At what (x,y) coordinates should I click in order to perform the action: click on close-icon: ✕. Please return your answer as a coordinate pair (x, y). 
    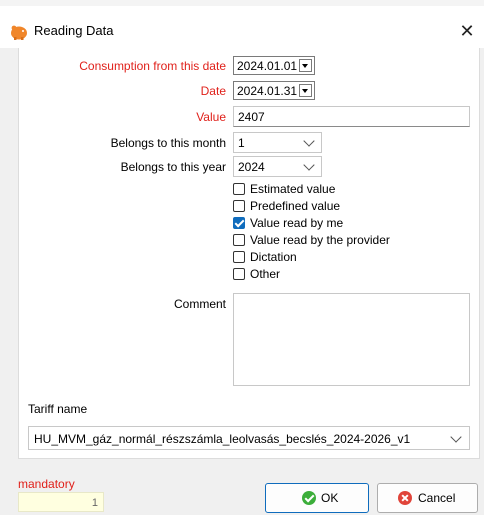
    Looking at the image, I should click on (467, 31).